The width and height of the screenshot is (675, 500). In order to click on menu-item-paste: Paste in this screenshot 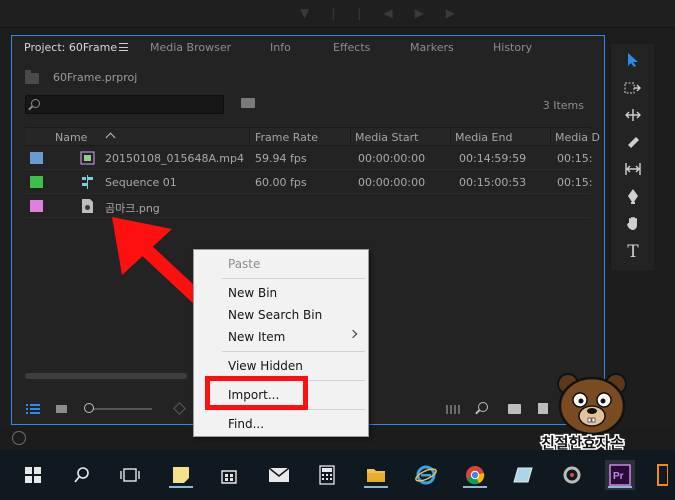, I will do `click(244, 264)`.